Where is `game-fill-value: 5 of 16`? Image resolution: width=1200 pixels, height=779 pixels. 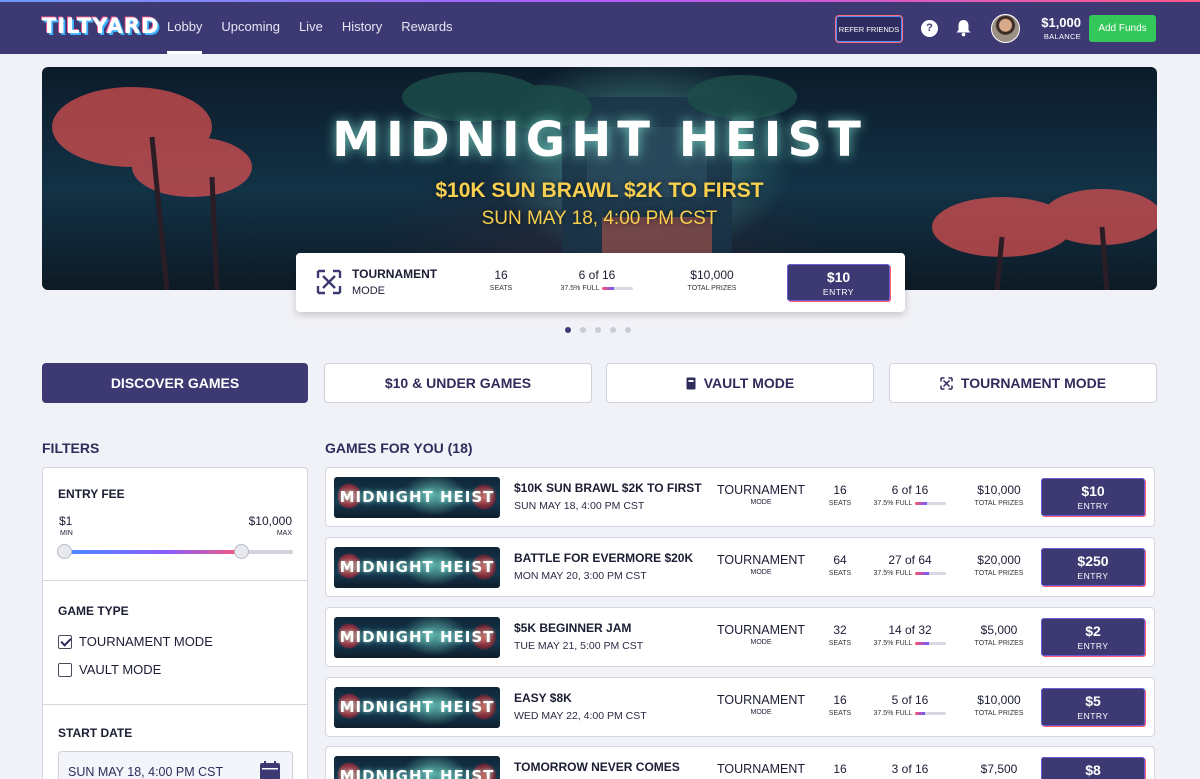 game-fill-value: 5 of 16 is located at coordinates (910, 700).